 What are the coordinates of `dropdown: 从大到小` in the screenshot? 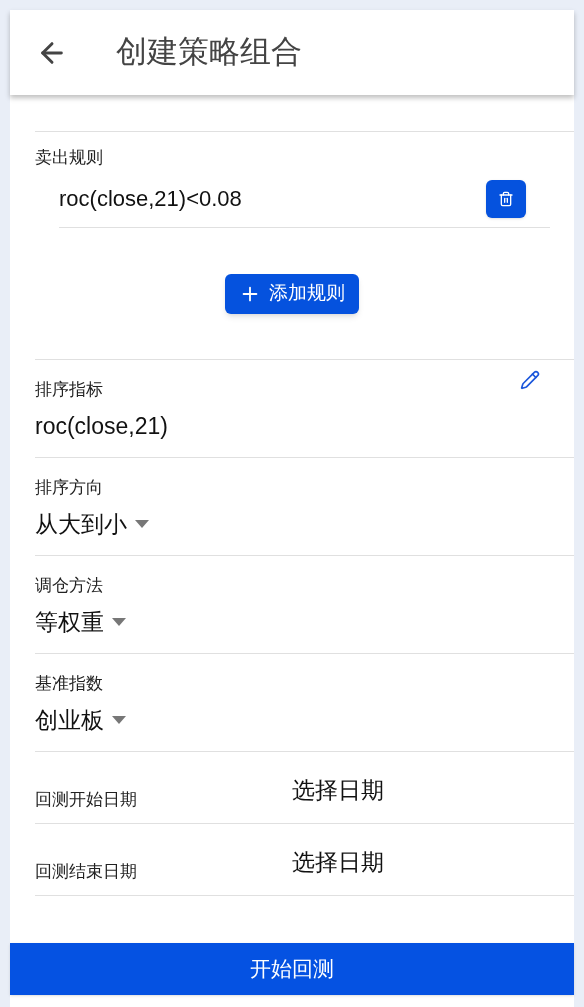 It's located at (92, 524).